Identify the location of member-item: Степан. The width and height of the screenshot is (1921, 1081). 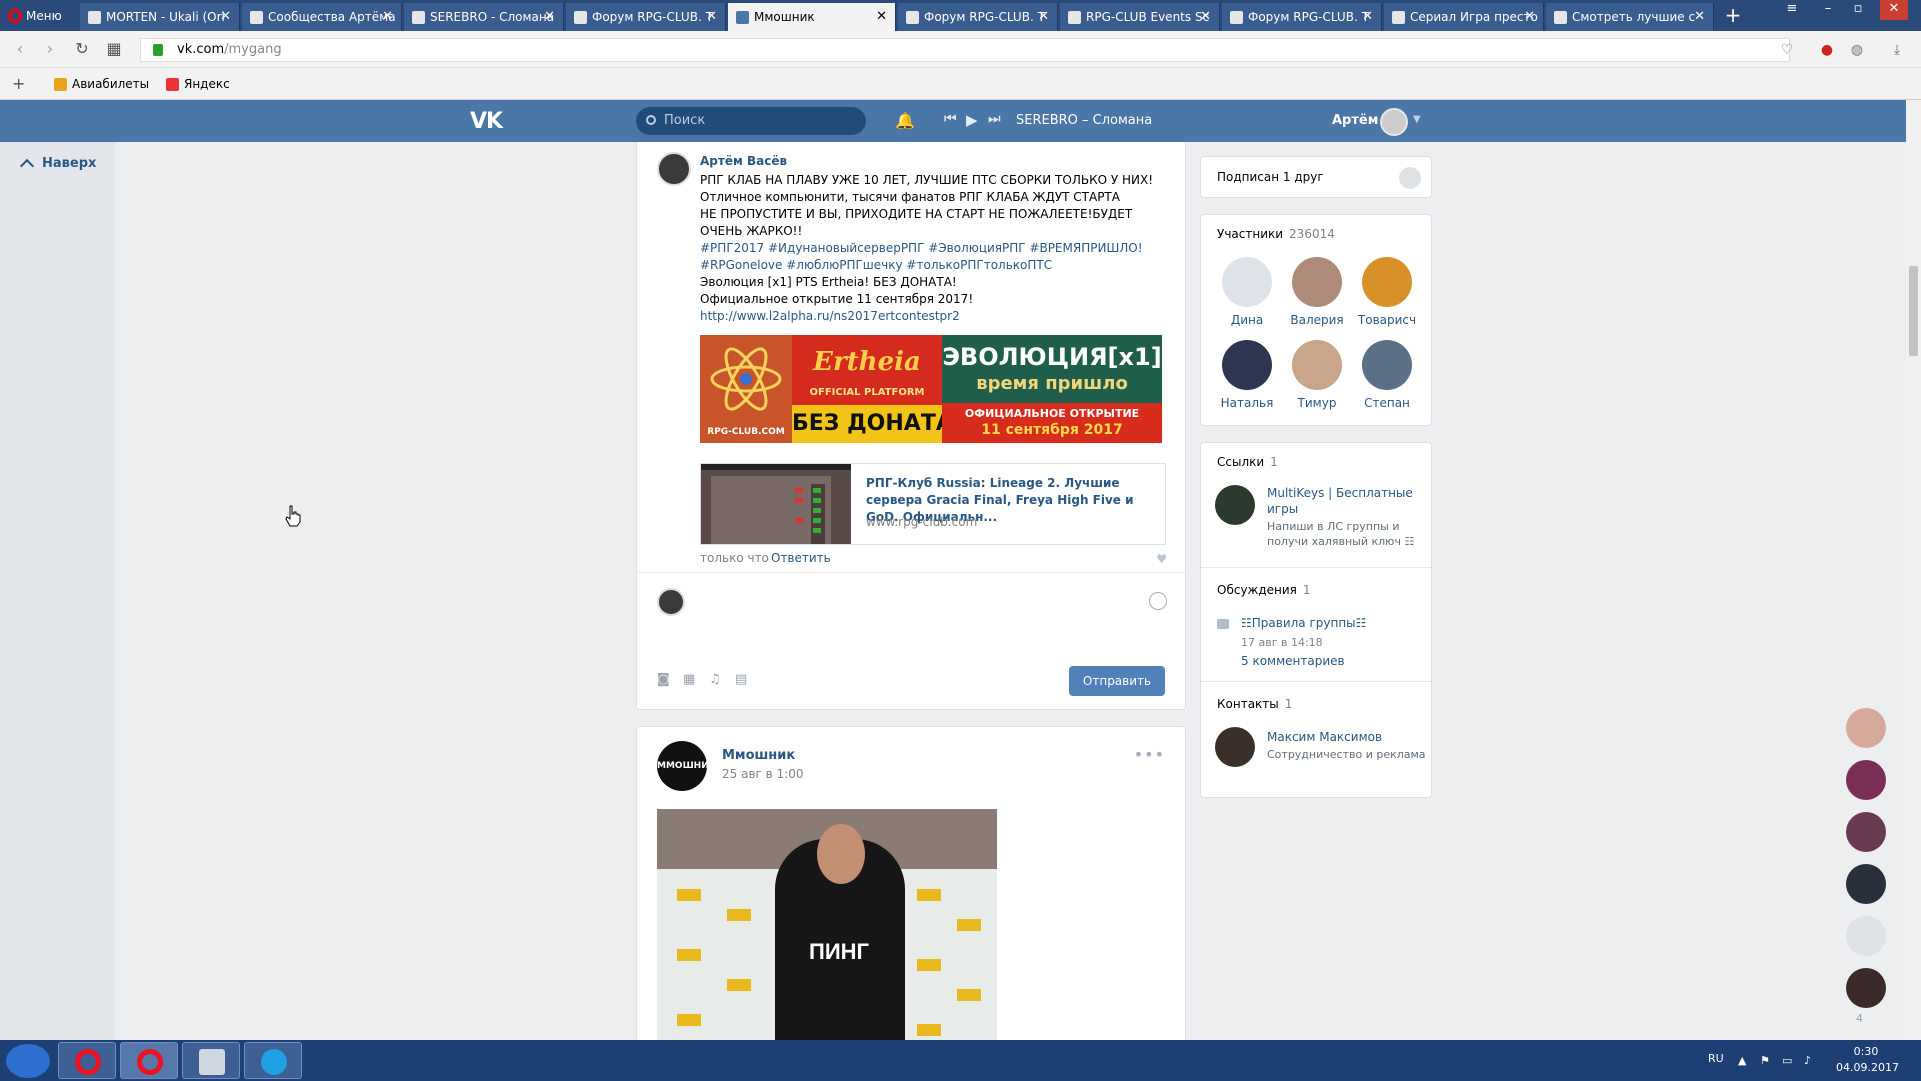
(1387, 375).